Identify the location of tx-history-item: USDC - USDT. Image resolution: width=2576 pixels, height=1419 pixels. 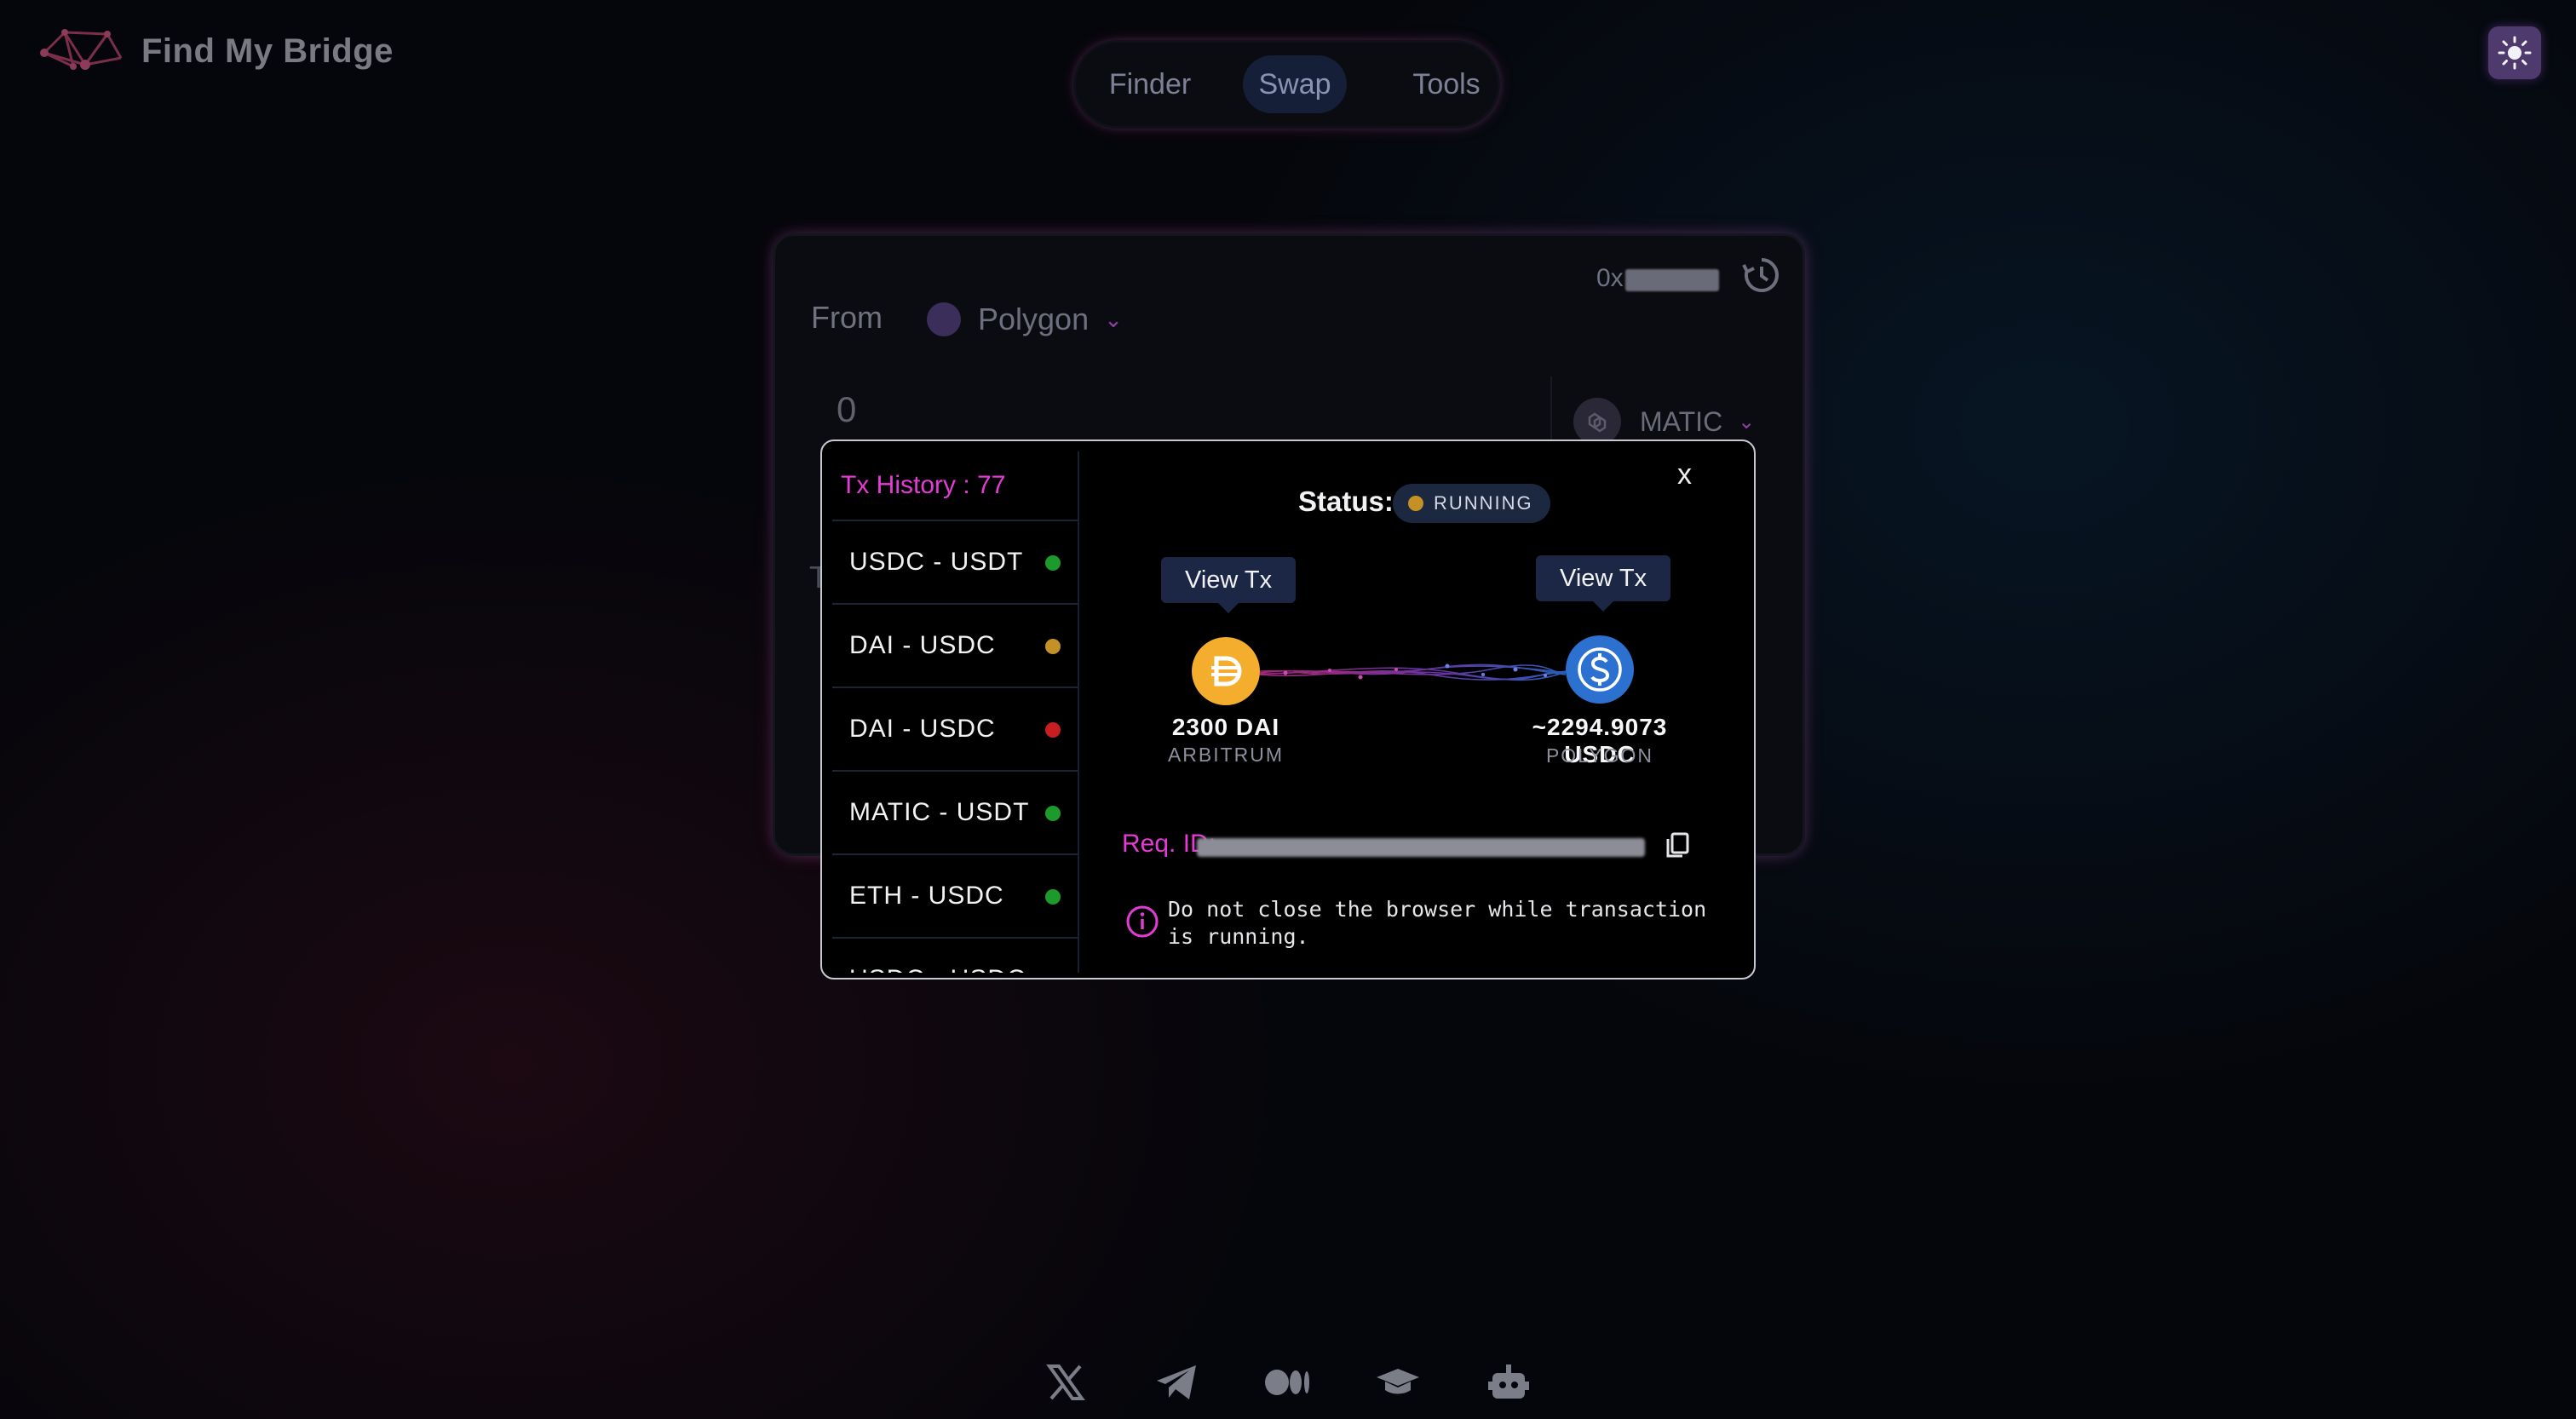
(955, 563).